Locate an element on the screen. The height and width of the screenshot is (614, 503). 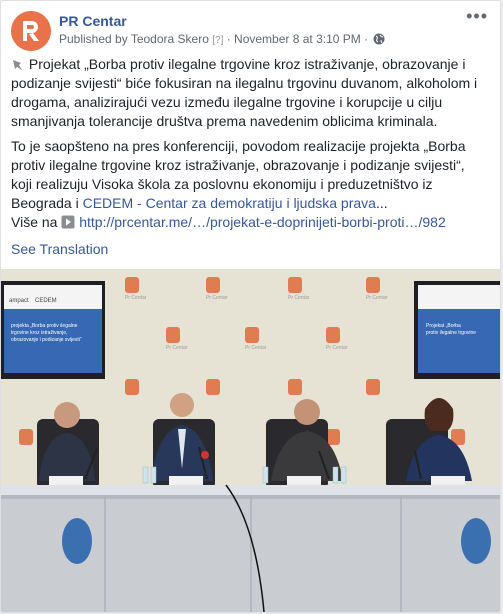
post-timestamp: November 8 at 3:10 PM is located at coordinates (297, 39).